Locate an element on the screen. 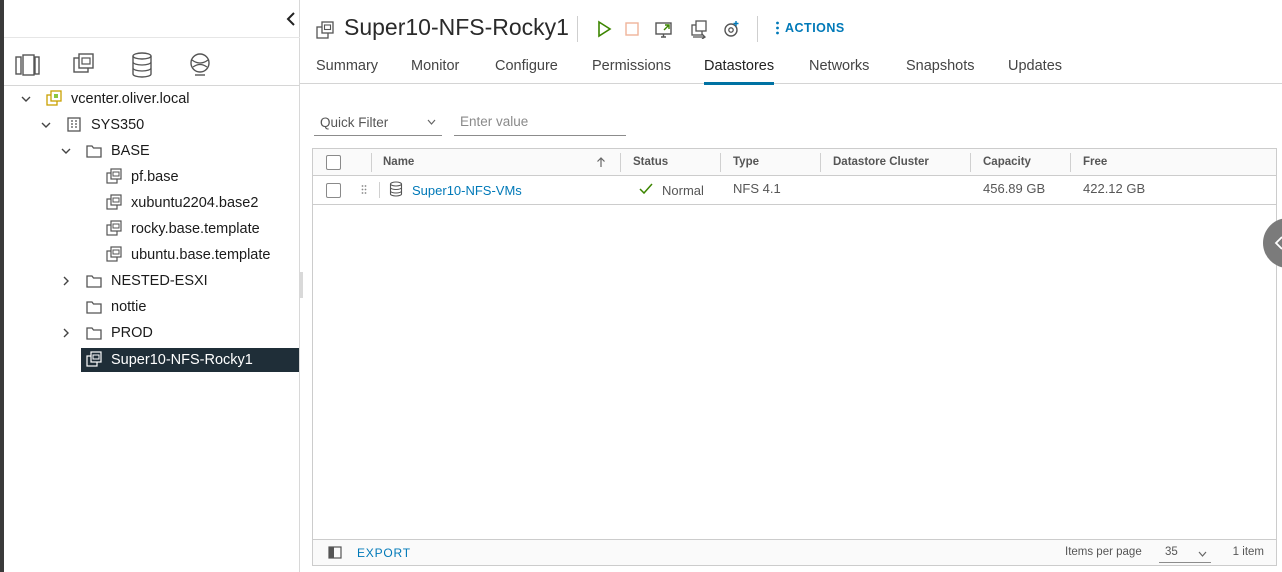 This screenshot has height=572, width=1282. export-button: EXPORT is located at coordinates (384, 553).